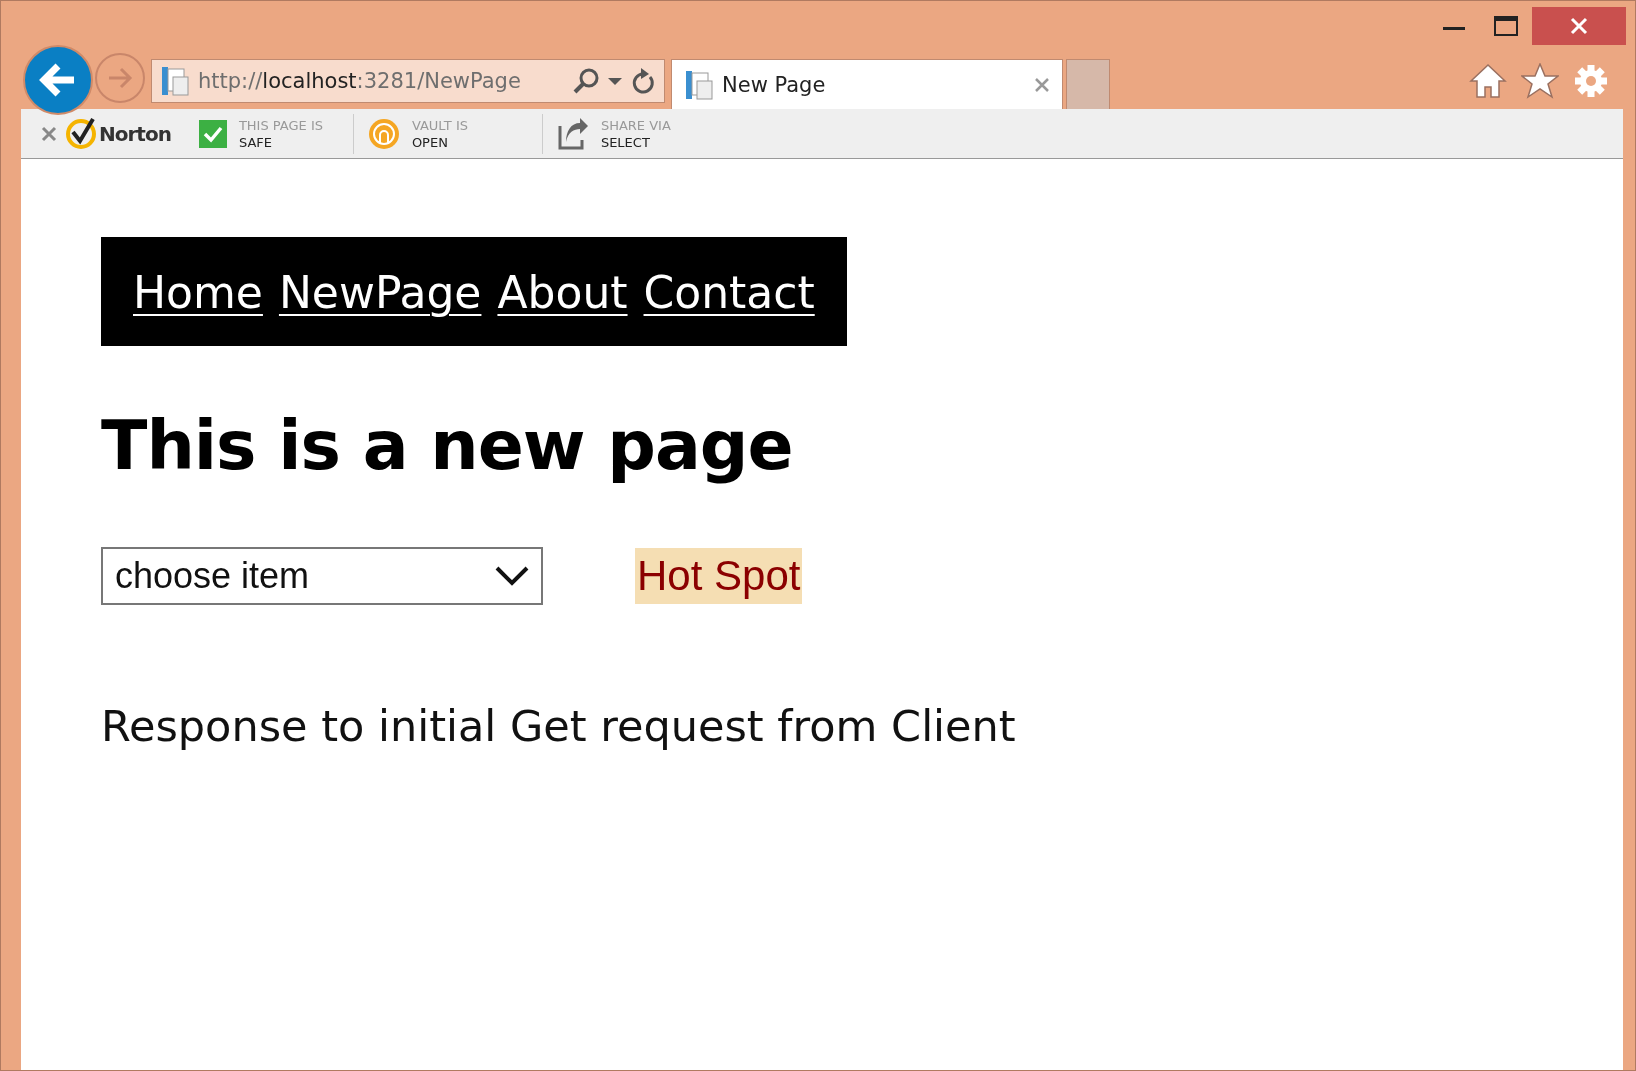 The width and height of the screenshot is (1636, 1071). What do you see at coordinates (1488, 81) in the screenshot?
I see `home-icon` at bounding box center [1488, 81].